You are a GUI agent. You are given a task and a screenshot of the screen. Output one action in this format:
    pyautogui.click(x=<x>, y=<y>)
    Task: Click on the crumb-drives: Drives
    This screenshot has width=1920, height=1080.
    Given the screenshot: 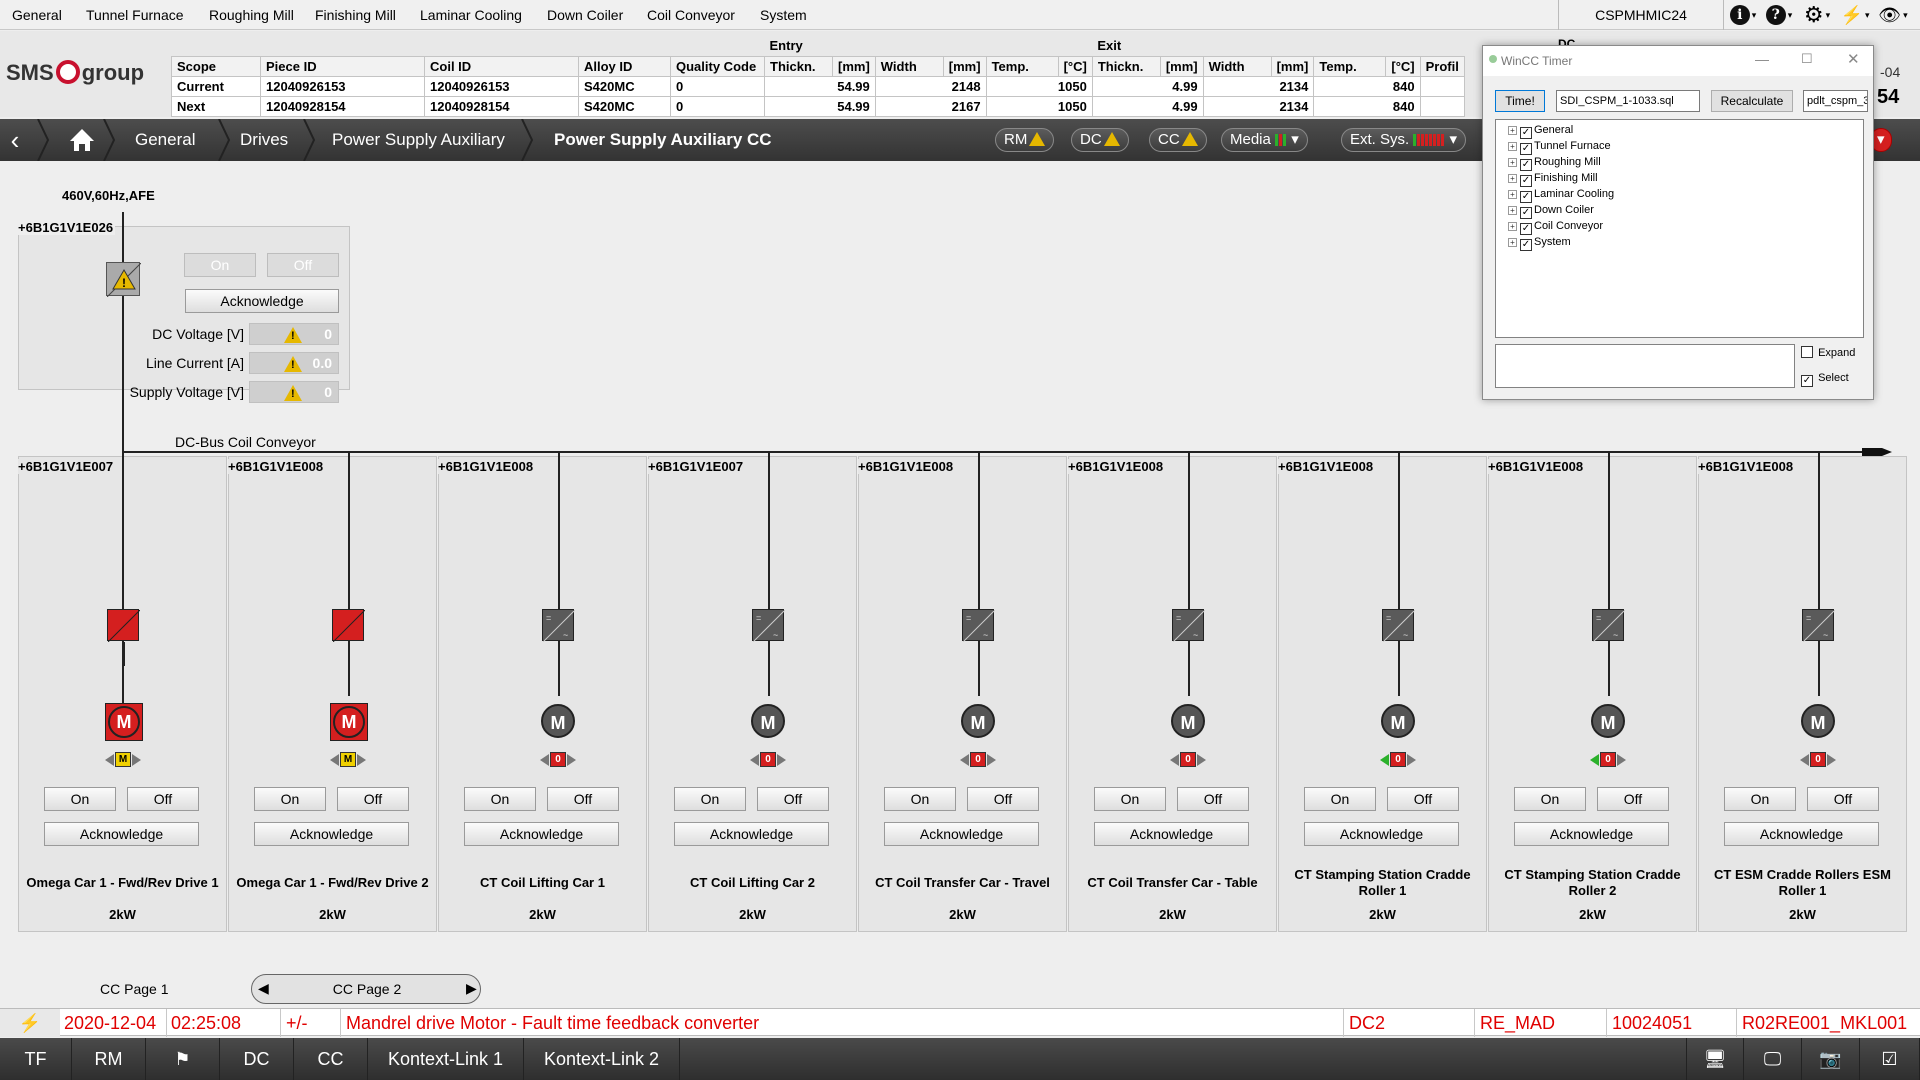 What is the action you would take?
    pyautogui.click(x=264, y=140)
    